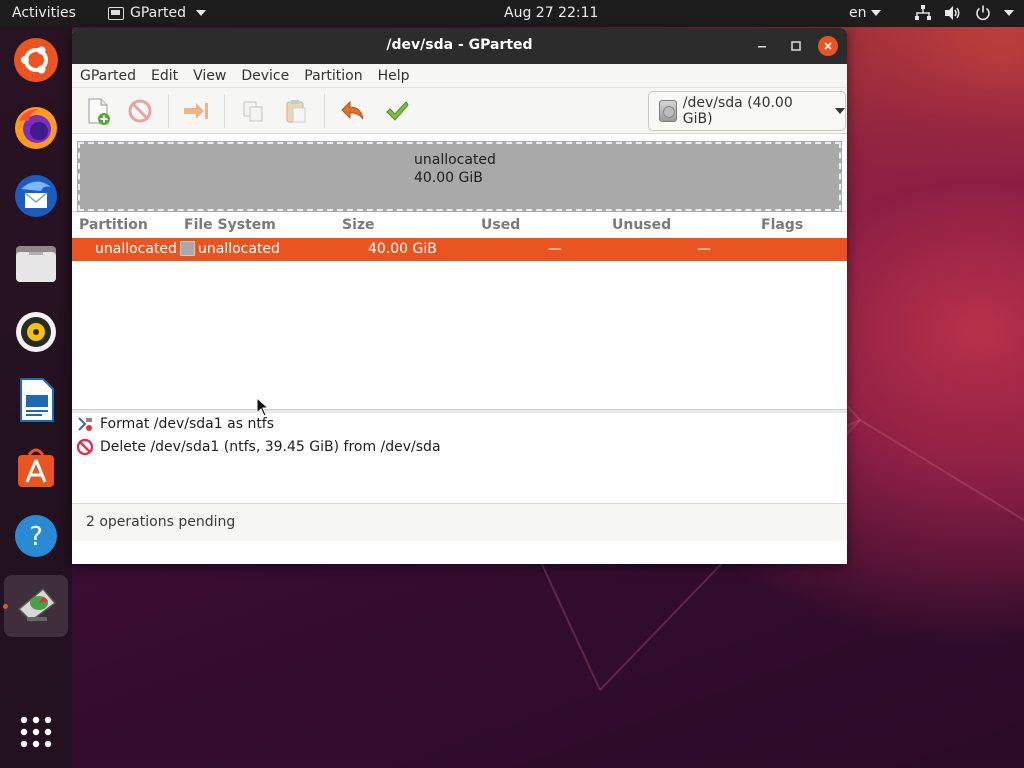 Image resolution: width=1024 pixels, height=768 pixels. I want to click on help-icon: ?, so click(36, 536).